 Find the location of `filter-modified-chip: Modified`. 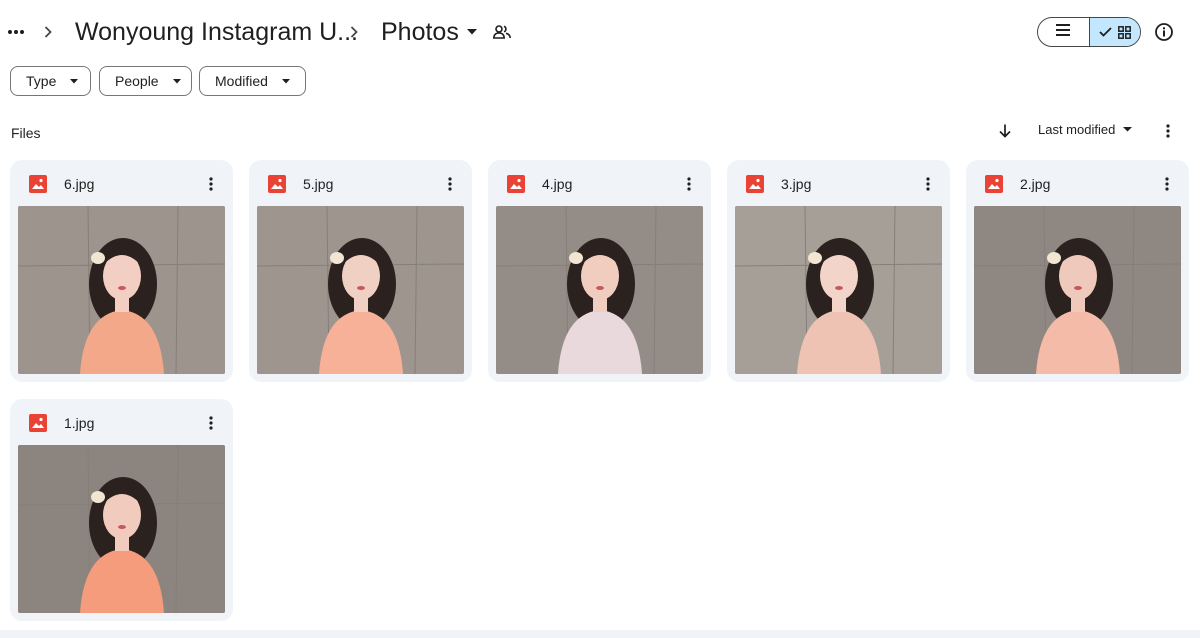

filter-modified-chip: Modified is located at coordinates (252, 81).